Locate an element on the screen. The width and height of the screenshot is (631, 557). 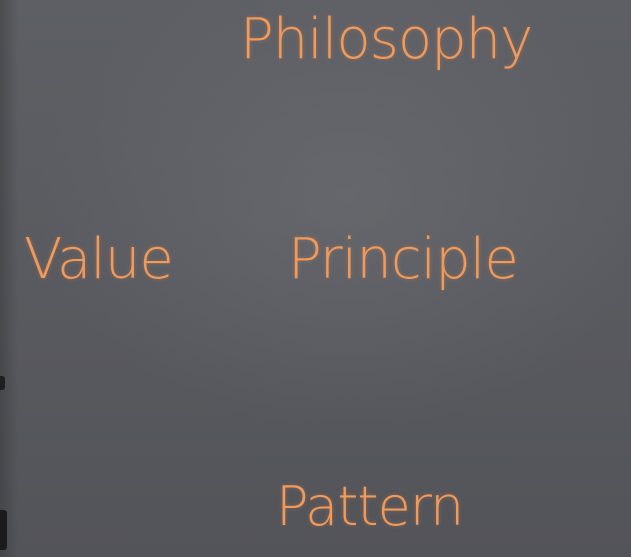
word-value: Value is located at coordinates (99, 259).